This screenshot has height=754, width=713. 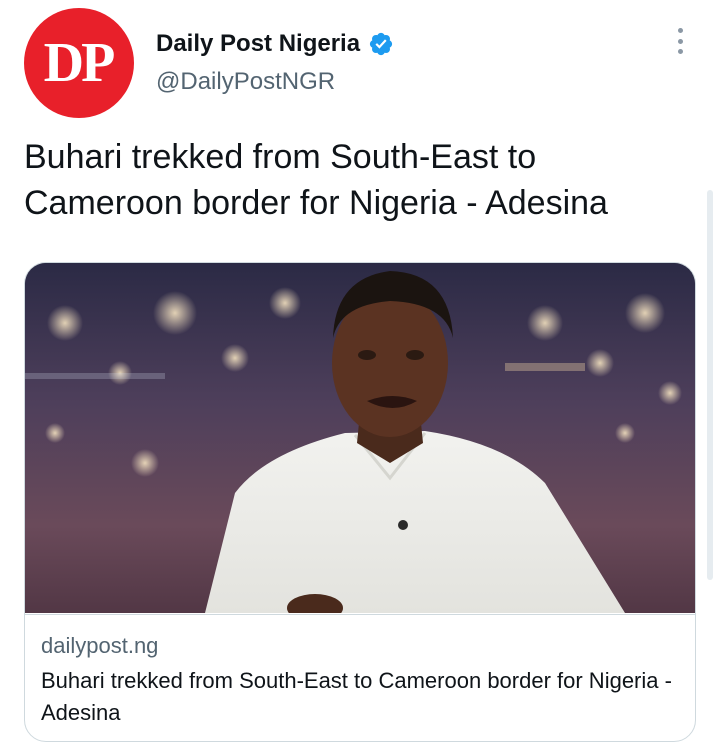 What do you see at coordinates (100, 645) in the screenshot?
I see `card-domain: dailypost.ng` at bounding box center [100, 645].